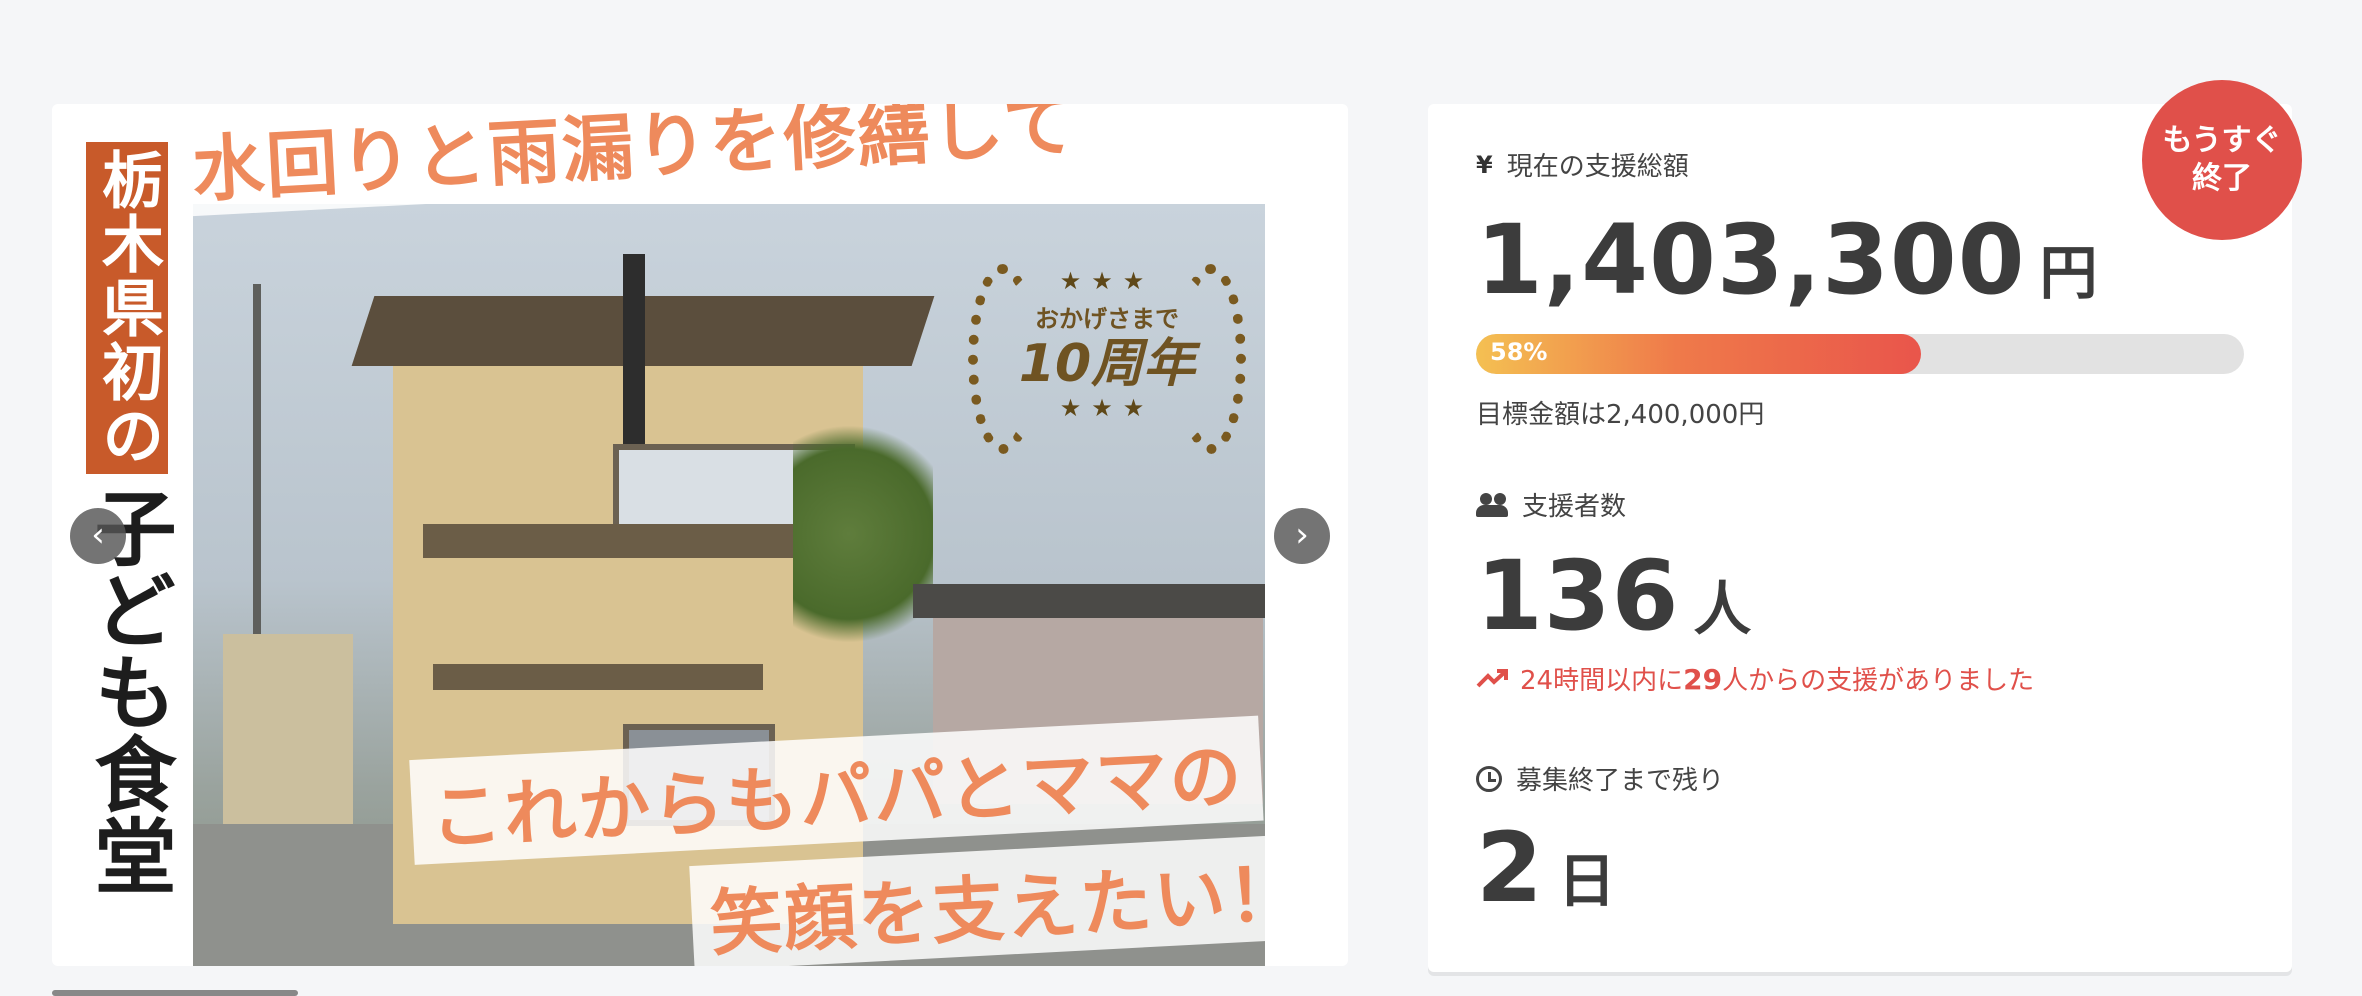 This screenshot has width=2362, height=996. Describe the element at coordinates (1107, 363) in the screenshot. I see `badge-big-text: 10周年` at that location.